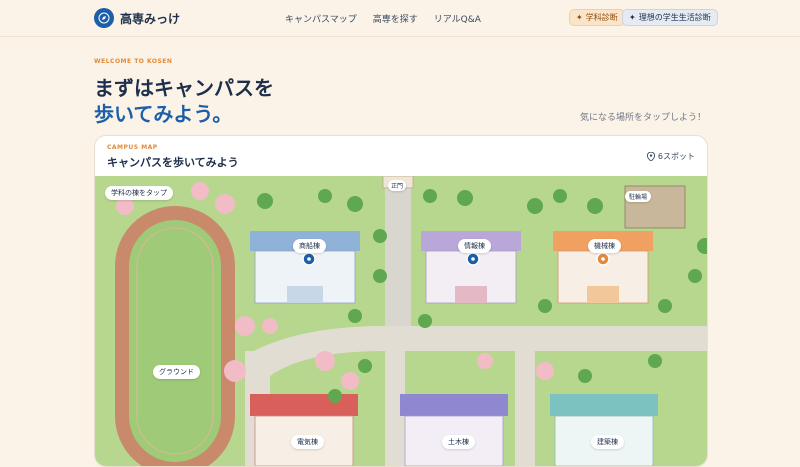  What do you see at coordinates (607, 442) in the screenshot?
I see `building-label-kenchiku: 建築棟` at bounding box center [607, 442].